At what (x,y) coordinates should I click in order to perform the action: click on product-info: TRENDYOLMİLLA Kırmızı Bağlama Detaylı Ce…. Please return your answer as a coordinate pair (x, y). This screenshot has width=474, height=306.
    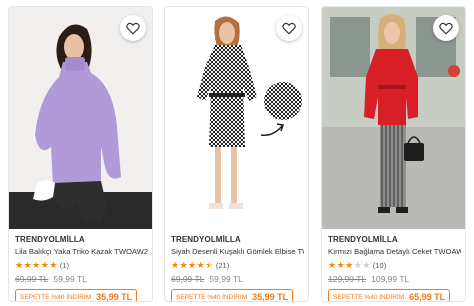
    Looking at the image, I should click on (394, 268).